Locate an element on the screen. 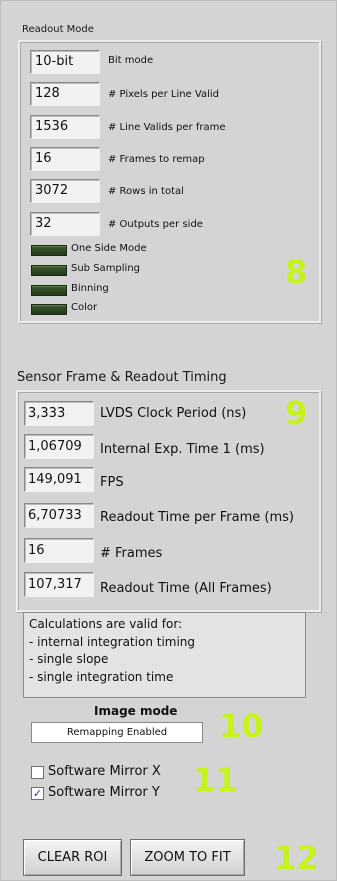  sub-sampling-label: Sub Sampling is located at coordinates (106, 268).